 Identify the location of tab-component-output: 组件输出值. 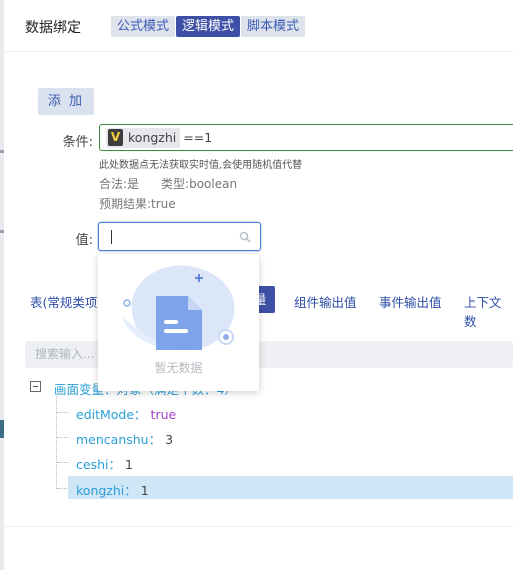
(325, 301).